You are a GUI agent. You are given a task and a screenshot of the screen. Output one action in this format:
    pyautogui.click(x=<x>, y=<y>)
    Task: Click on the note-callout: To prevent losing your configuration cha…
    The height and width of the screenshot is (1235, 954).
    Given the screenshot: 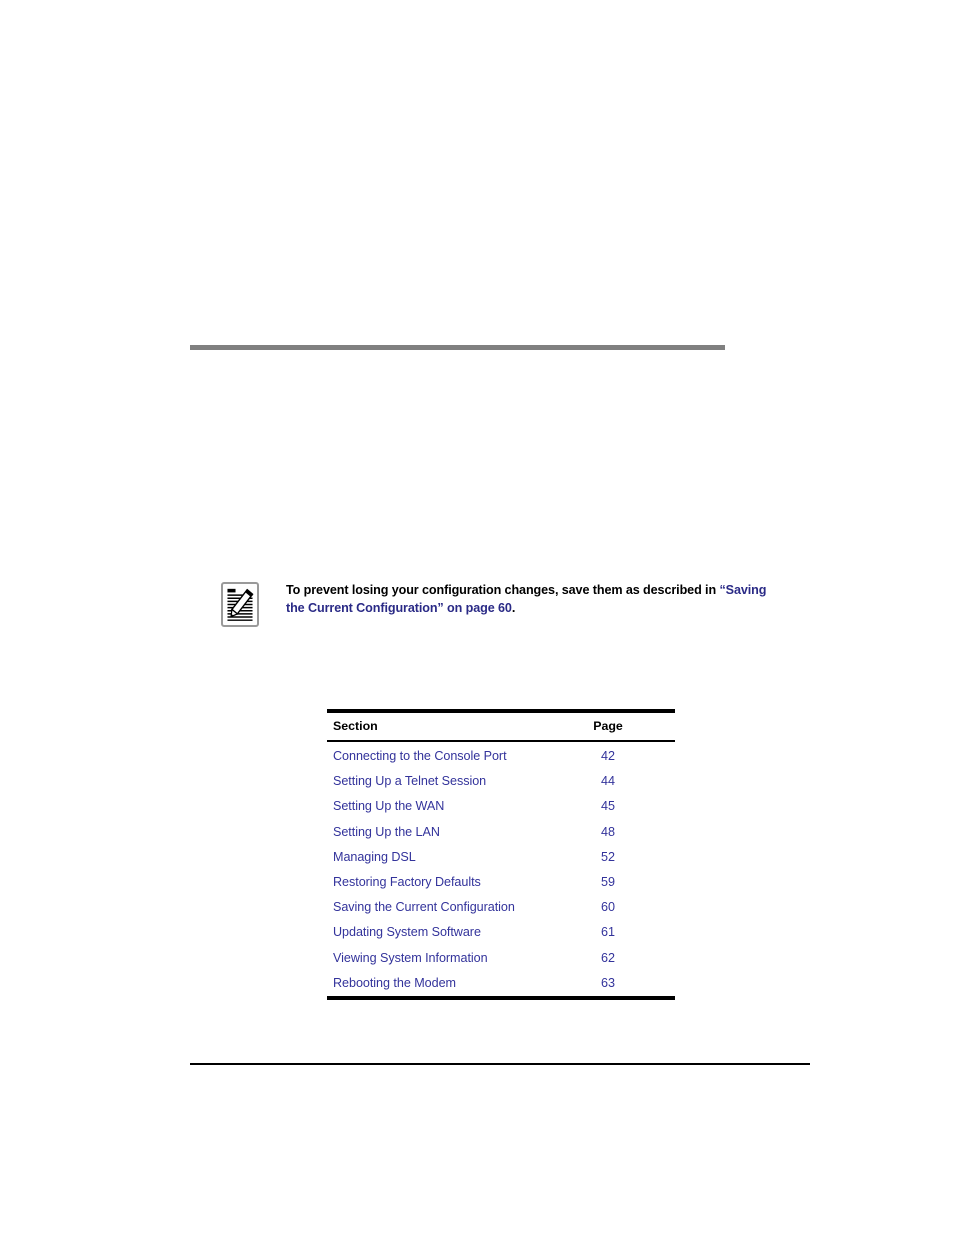 What is the action you would take?
    pyautogui.click(x=501, y=603)
    